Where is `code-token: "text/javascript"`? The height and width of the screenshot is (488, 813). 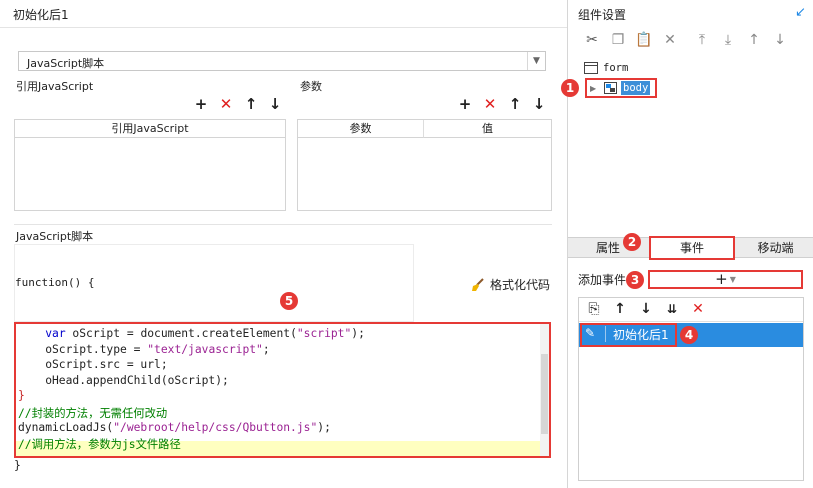 code-token: "text/javascript" is located at coordinates (205, 349).